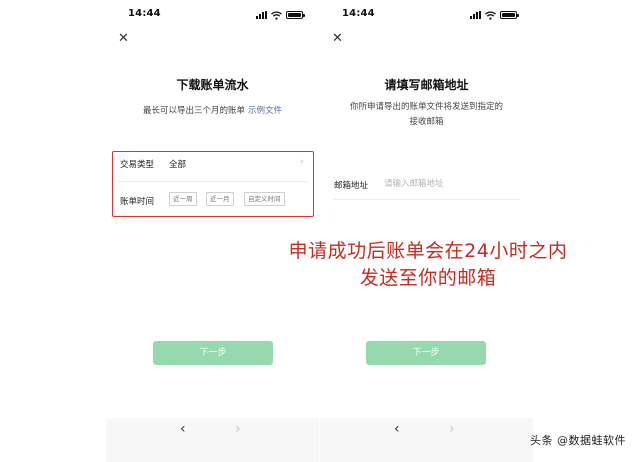 This screenshot has width=640, height=462. What do you see at coordinates (426, 85) in the screenshot?
I see `page-title: 请填写邮箱地址` at bounding box center [426, 85].